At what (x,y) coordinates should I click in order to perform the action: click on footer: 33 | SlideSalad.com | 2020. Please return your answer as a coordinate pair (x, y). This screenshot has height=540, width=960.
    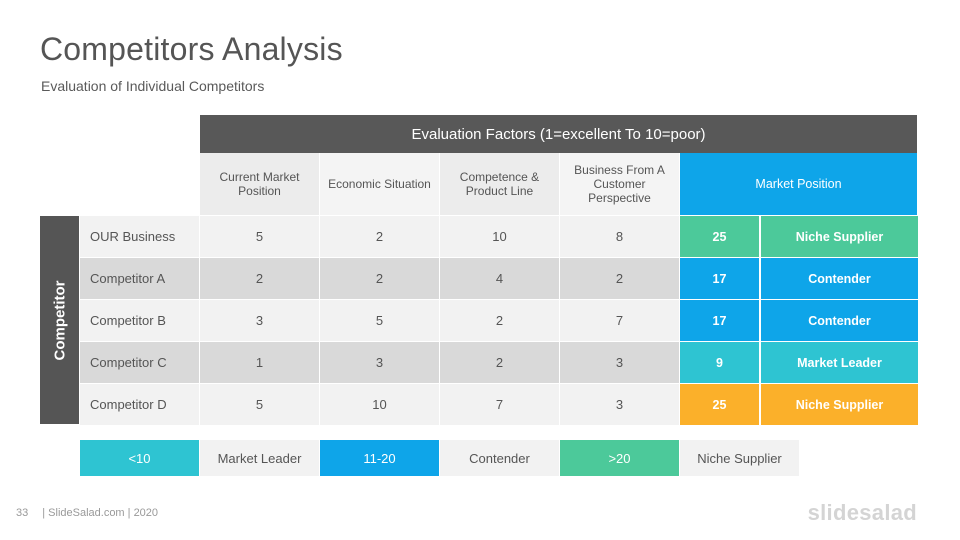
    Looking at the image, I should click on (87, 513).